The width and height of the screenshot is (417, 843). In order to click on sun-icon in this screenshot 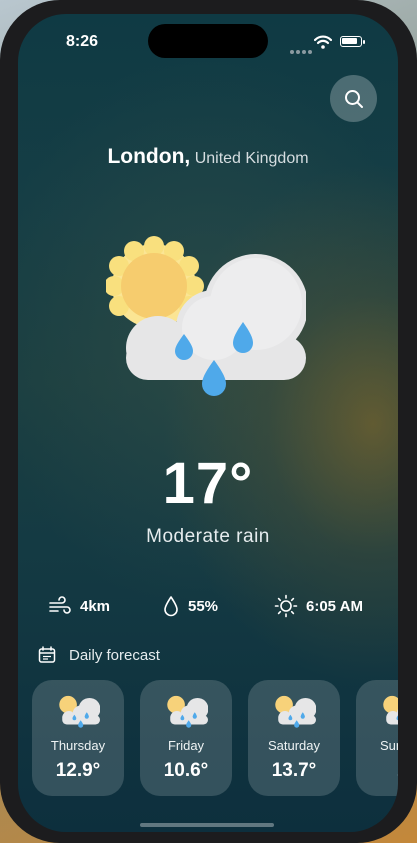, I will do `click(286, 606)`.